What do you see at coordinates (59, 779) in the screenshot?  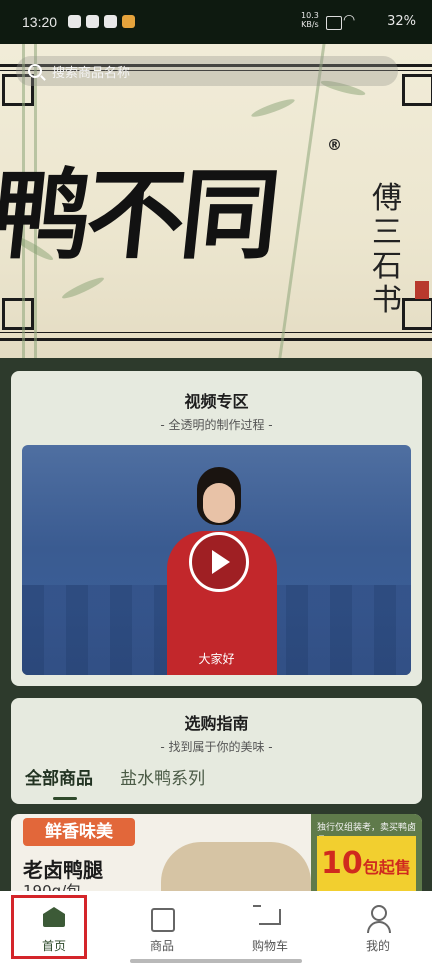 I see `tab-all-products: 全部商品` at bounding box center [59, 779].